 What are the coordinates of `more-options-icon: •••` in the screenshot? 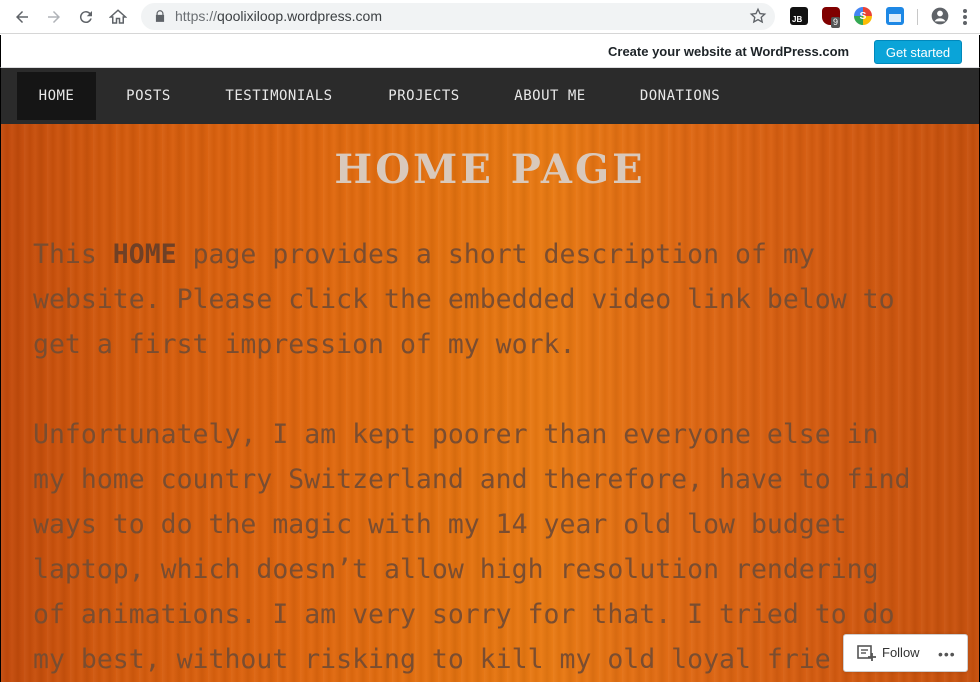 It's located at (947, 654).